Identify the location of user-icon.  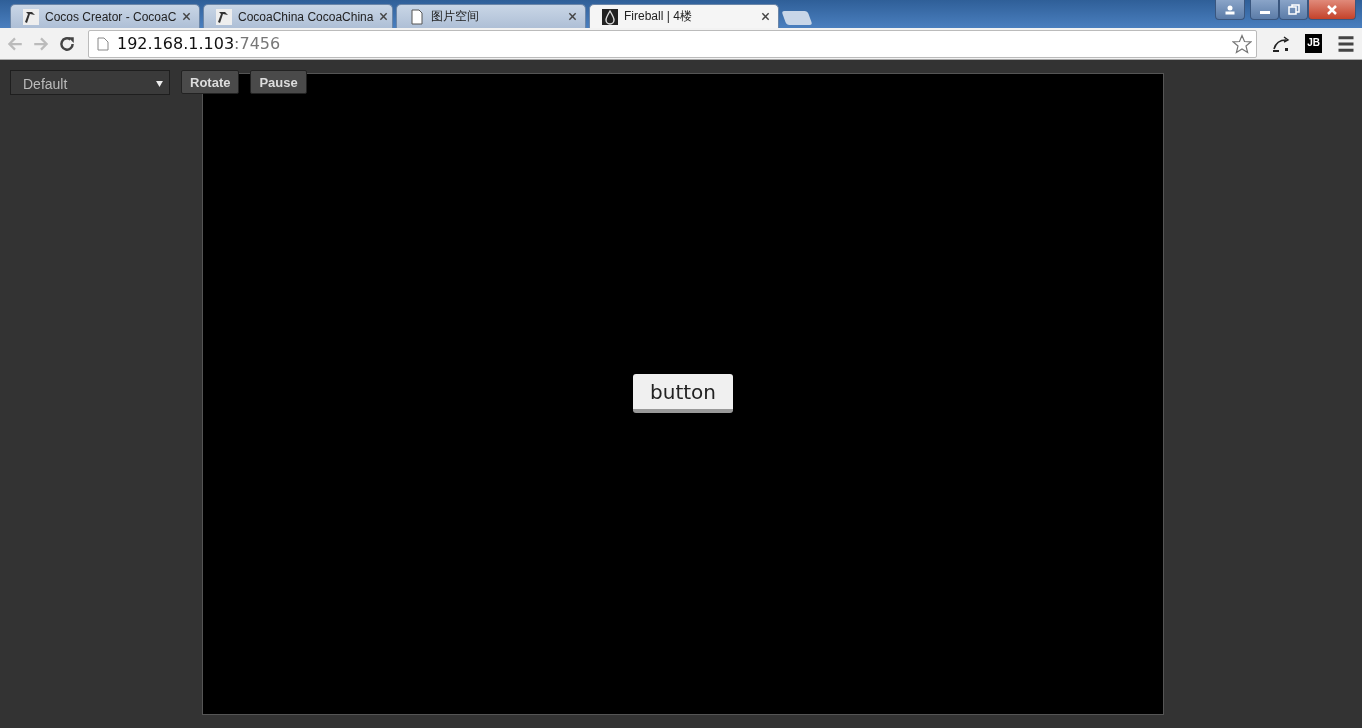
(1230, 10).